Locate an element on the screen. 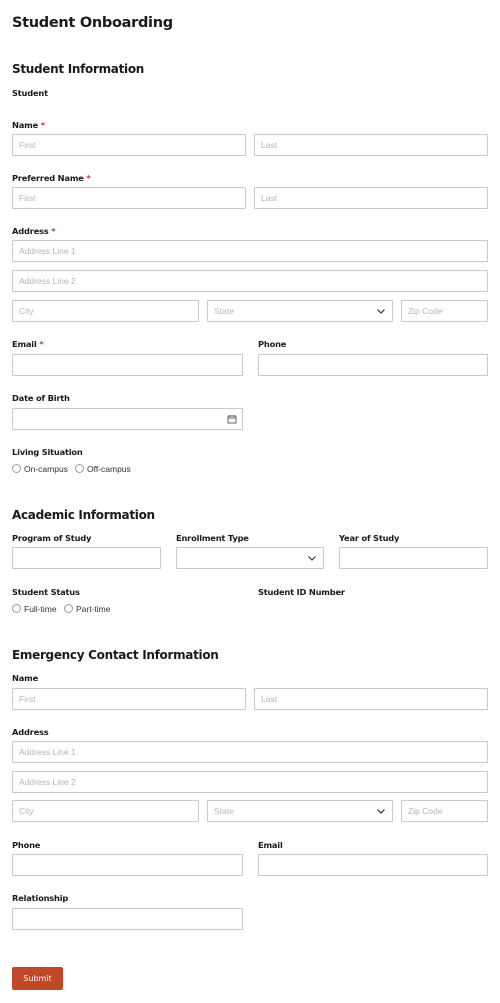 The height and width of the screenshot is (1003, 500). emergency-email-label: Email is located at coordinates (270, 845).